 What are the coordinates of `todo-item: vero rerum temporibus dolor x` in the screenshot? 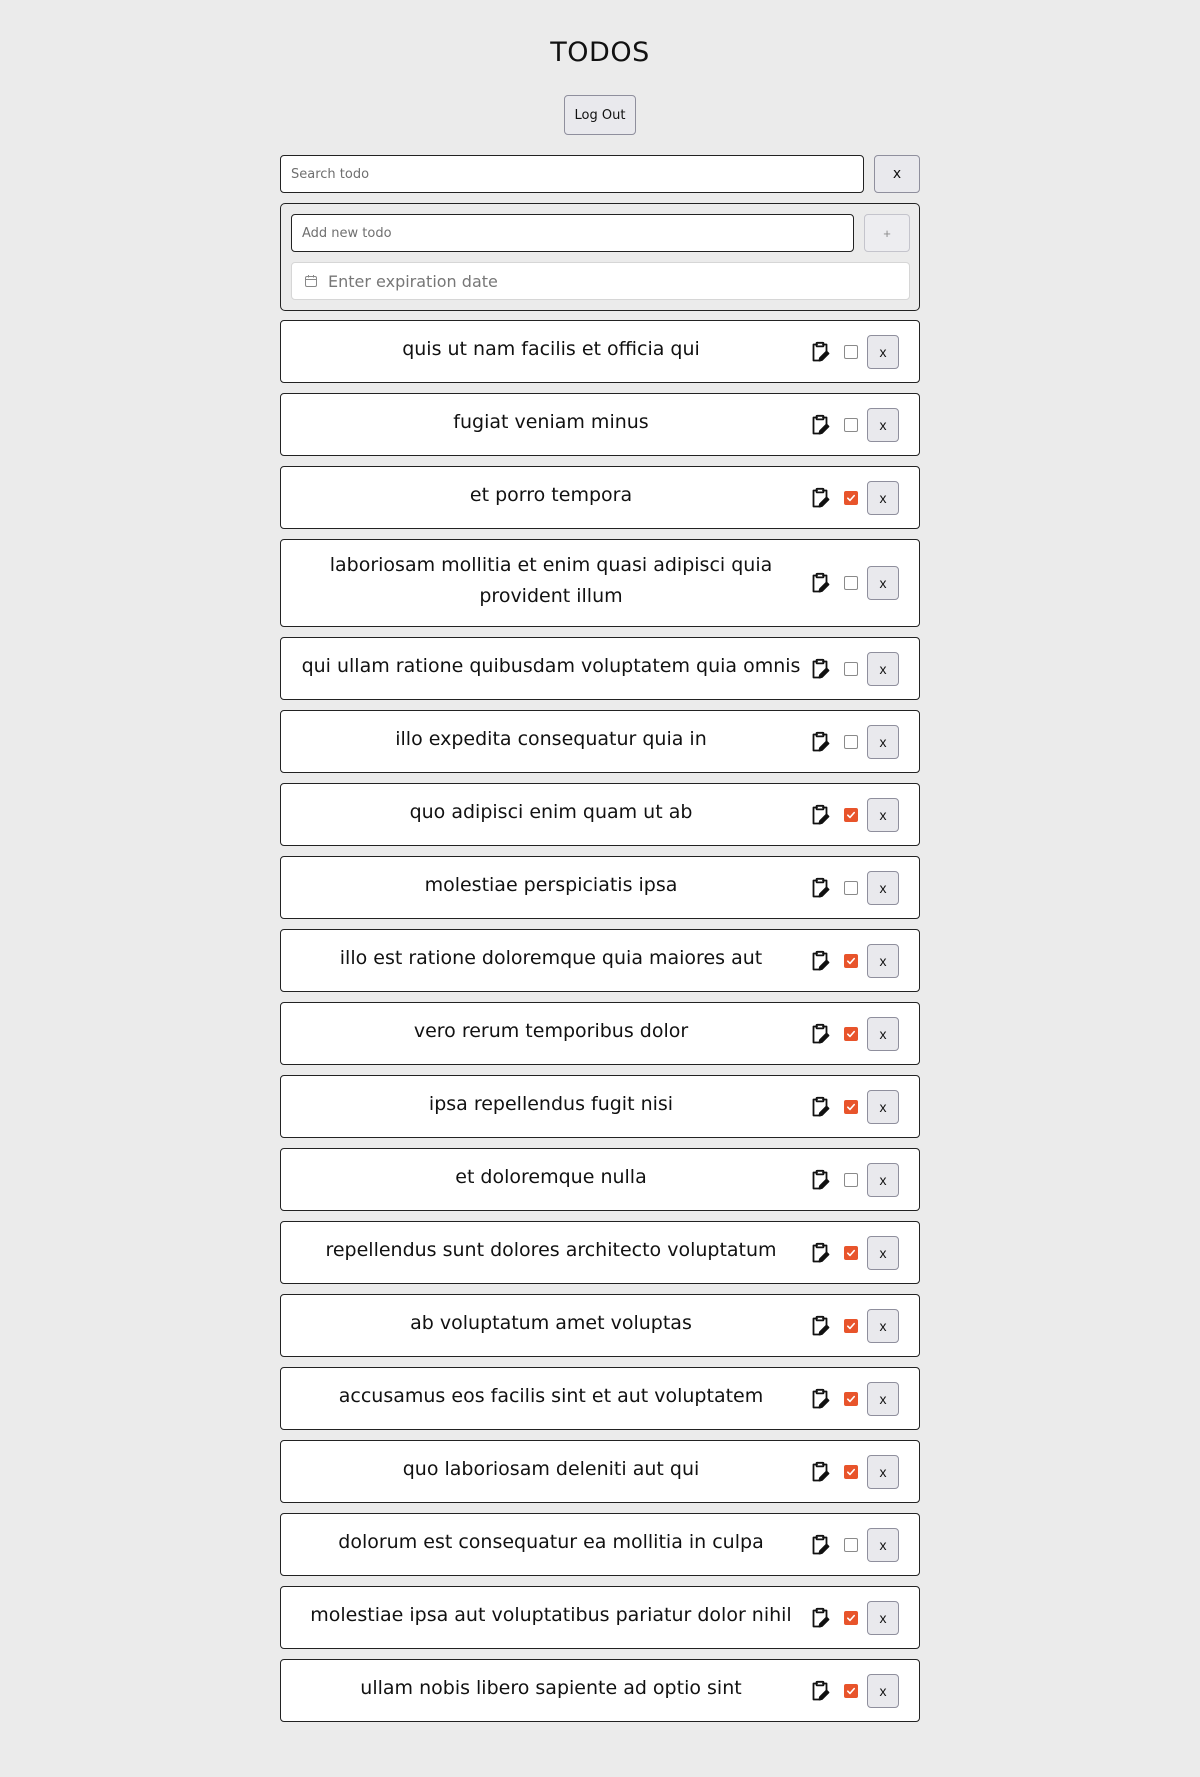 It's located at (600, 1033).